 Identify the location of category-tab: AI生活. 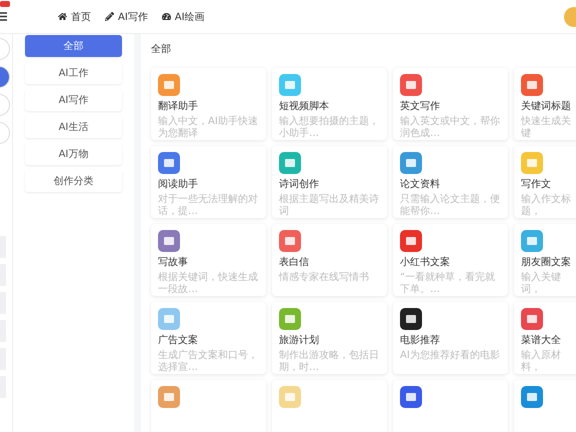
(73, 127).